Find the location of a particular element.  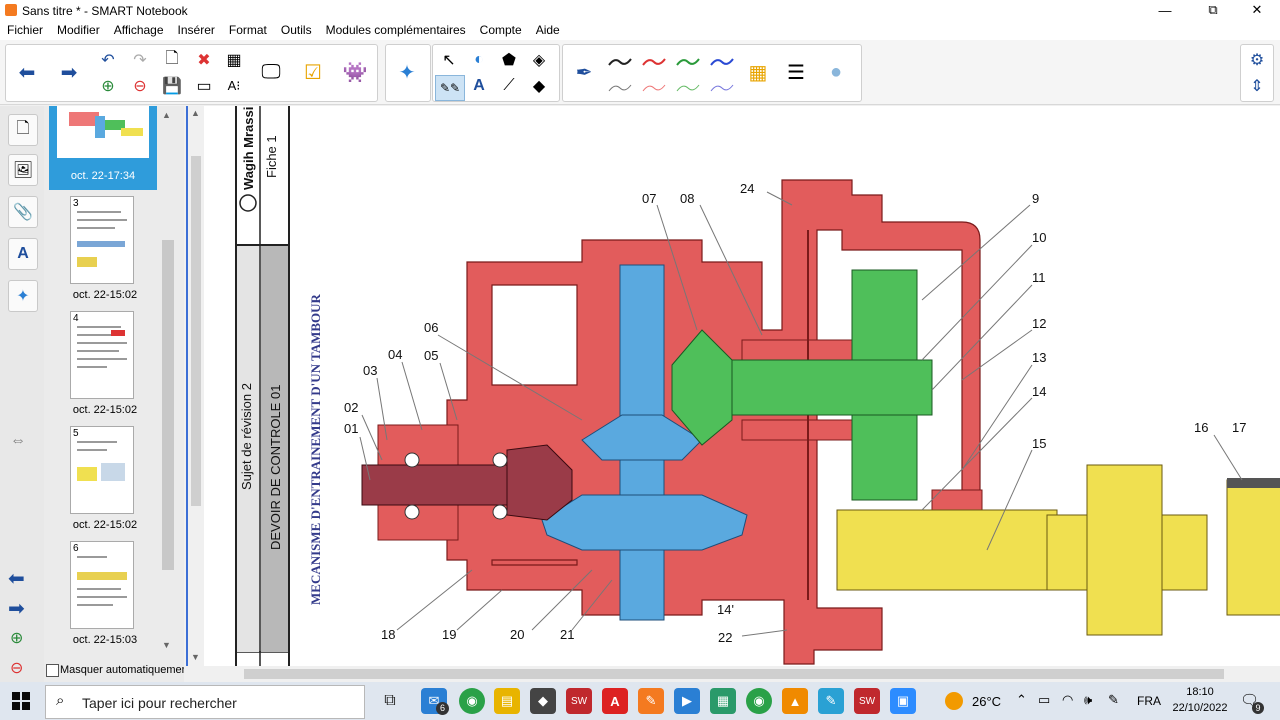

page-thumbnail: 3 is located at coordinates (102, 240).